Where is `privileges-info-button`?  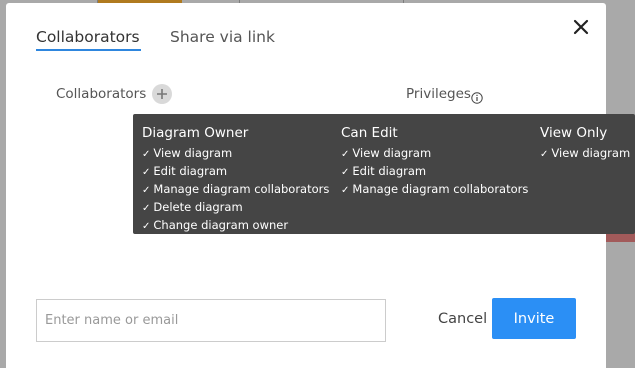
privileges-info-button is located at coordinates (477, 96).